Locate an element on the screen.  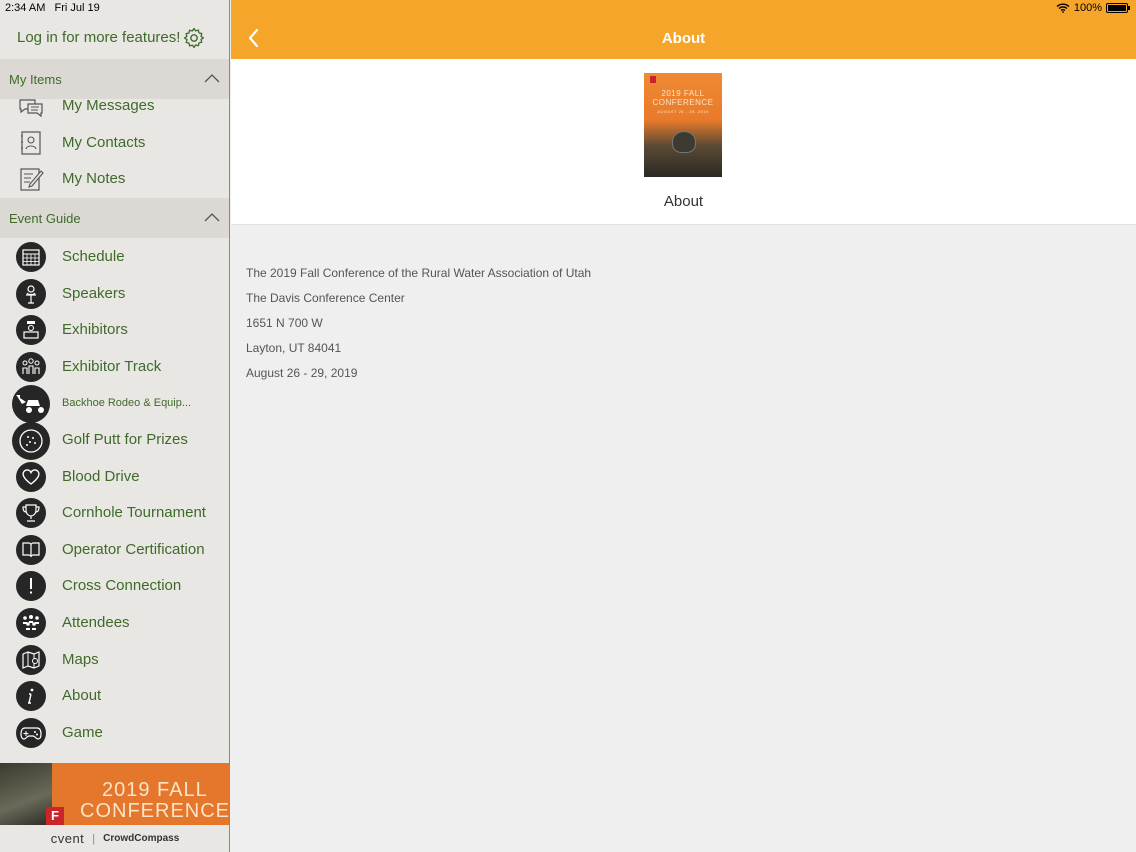
association-logo: F is located at coordinates (55, 816).